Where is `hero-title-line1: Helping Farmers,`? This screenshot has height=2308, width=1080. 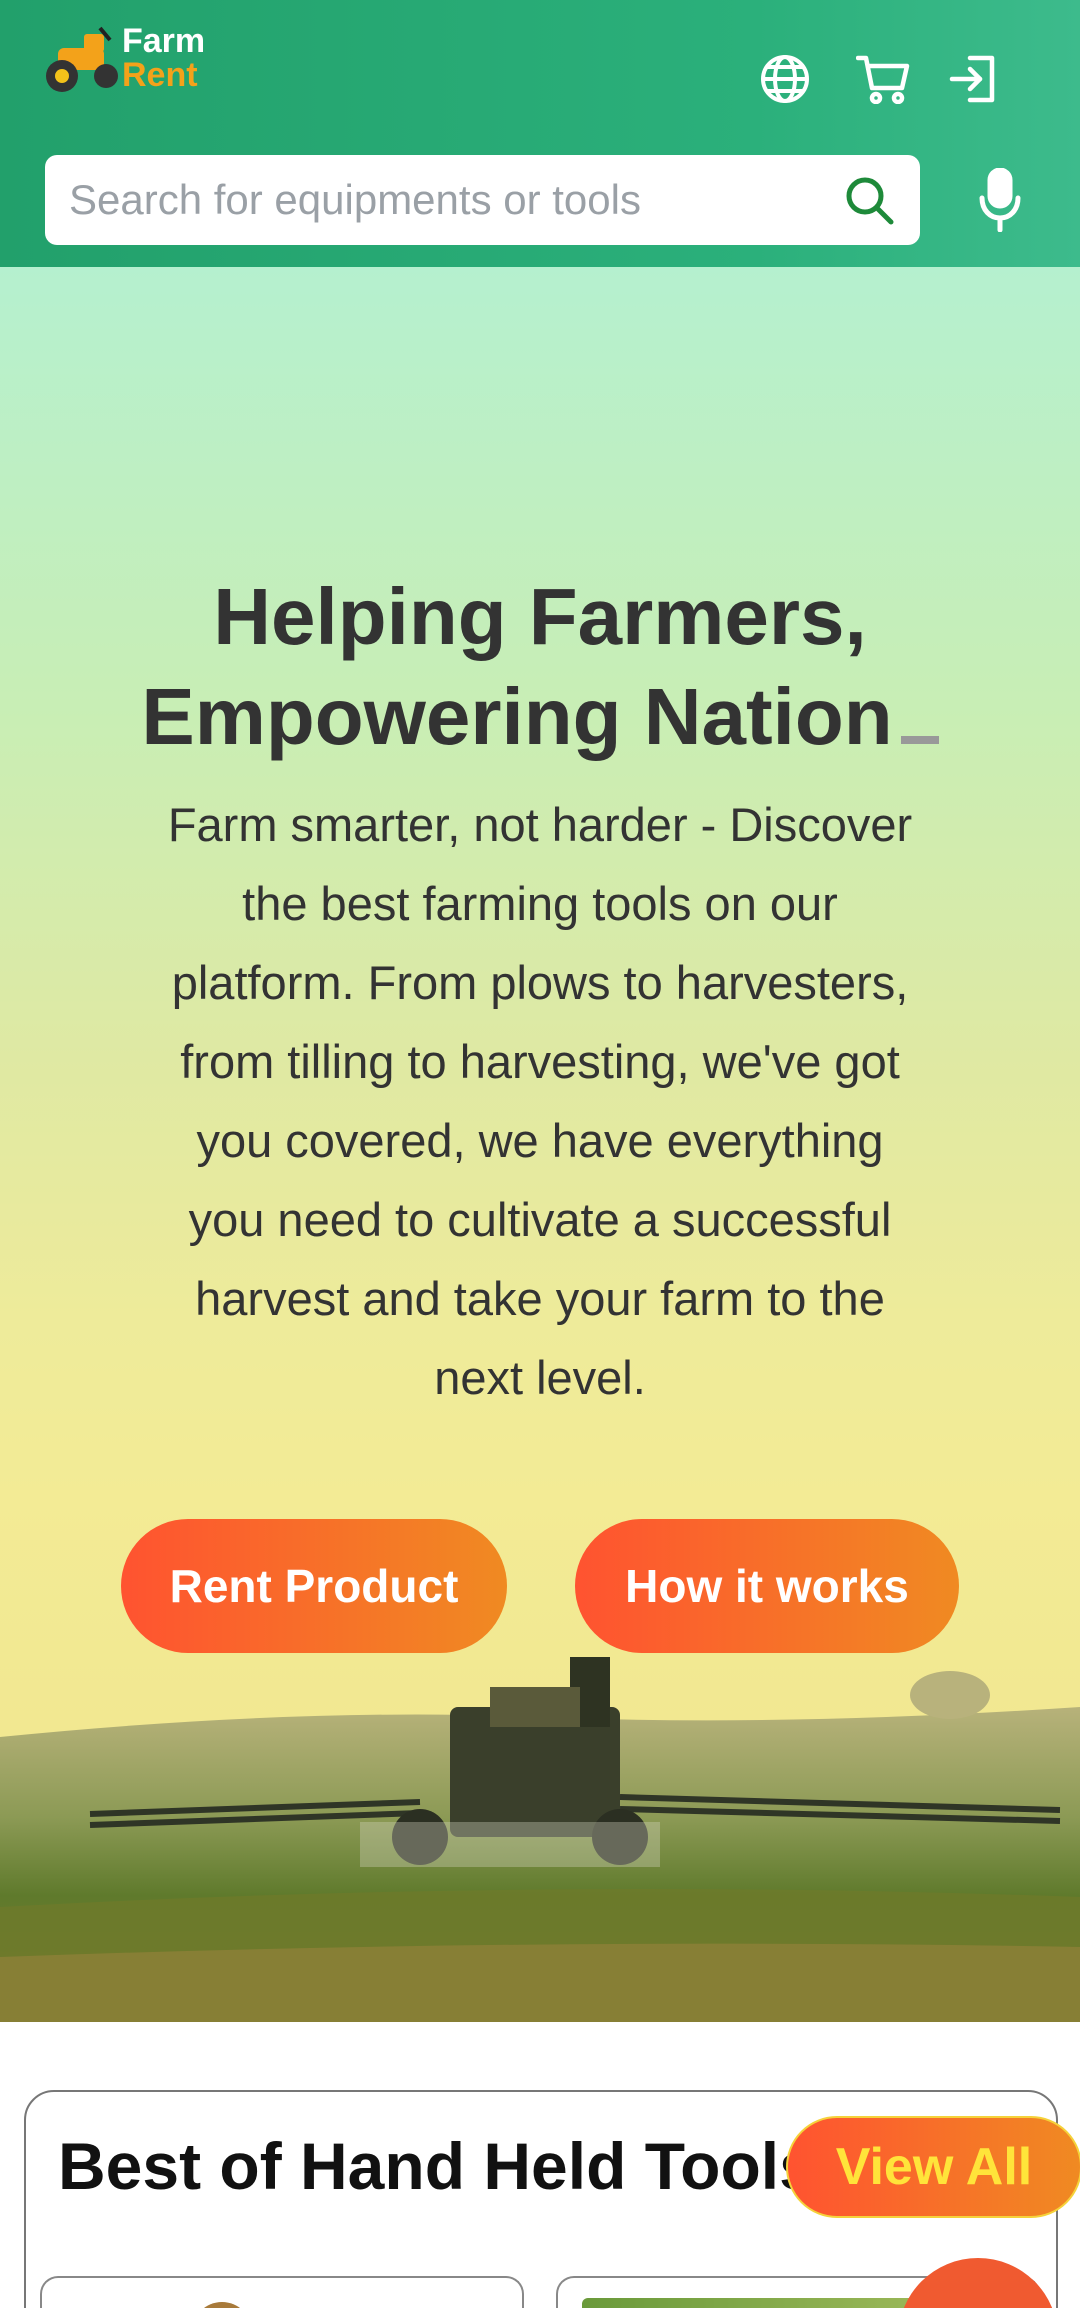
hero-title-line1: Helping Farmers, is located at coordinates (540, 616).